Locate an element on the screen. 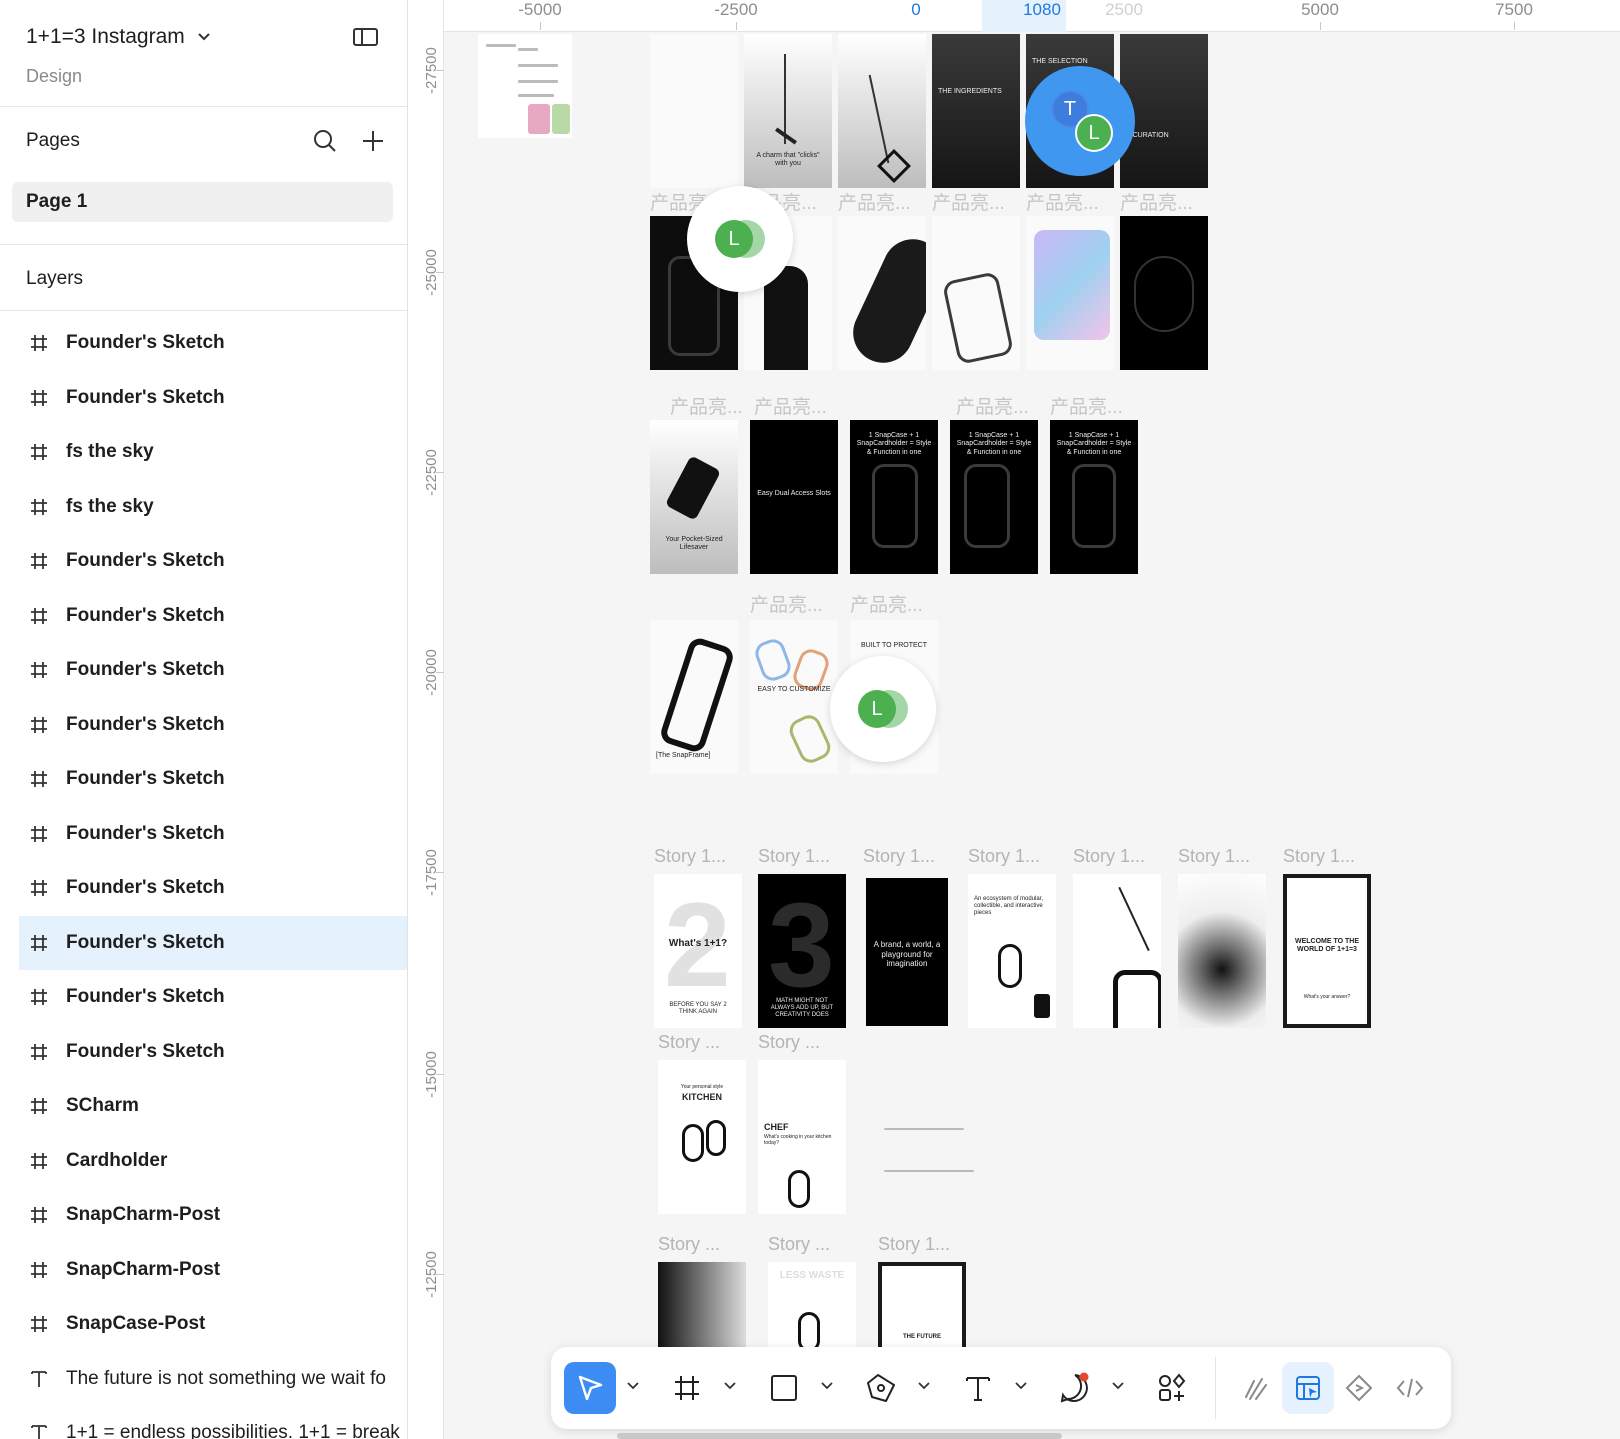  divider is located at coordinates (203, 106).